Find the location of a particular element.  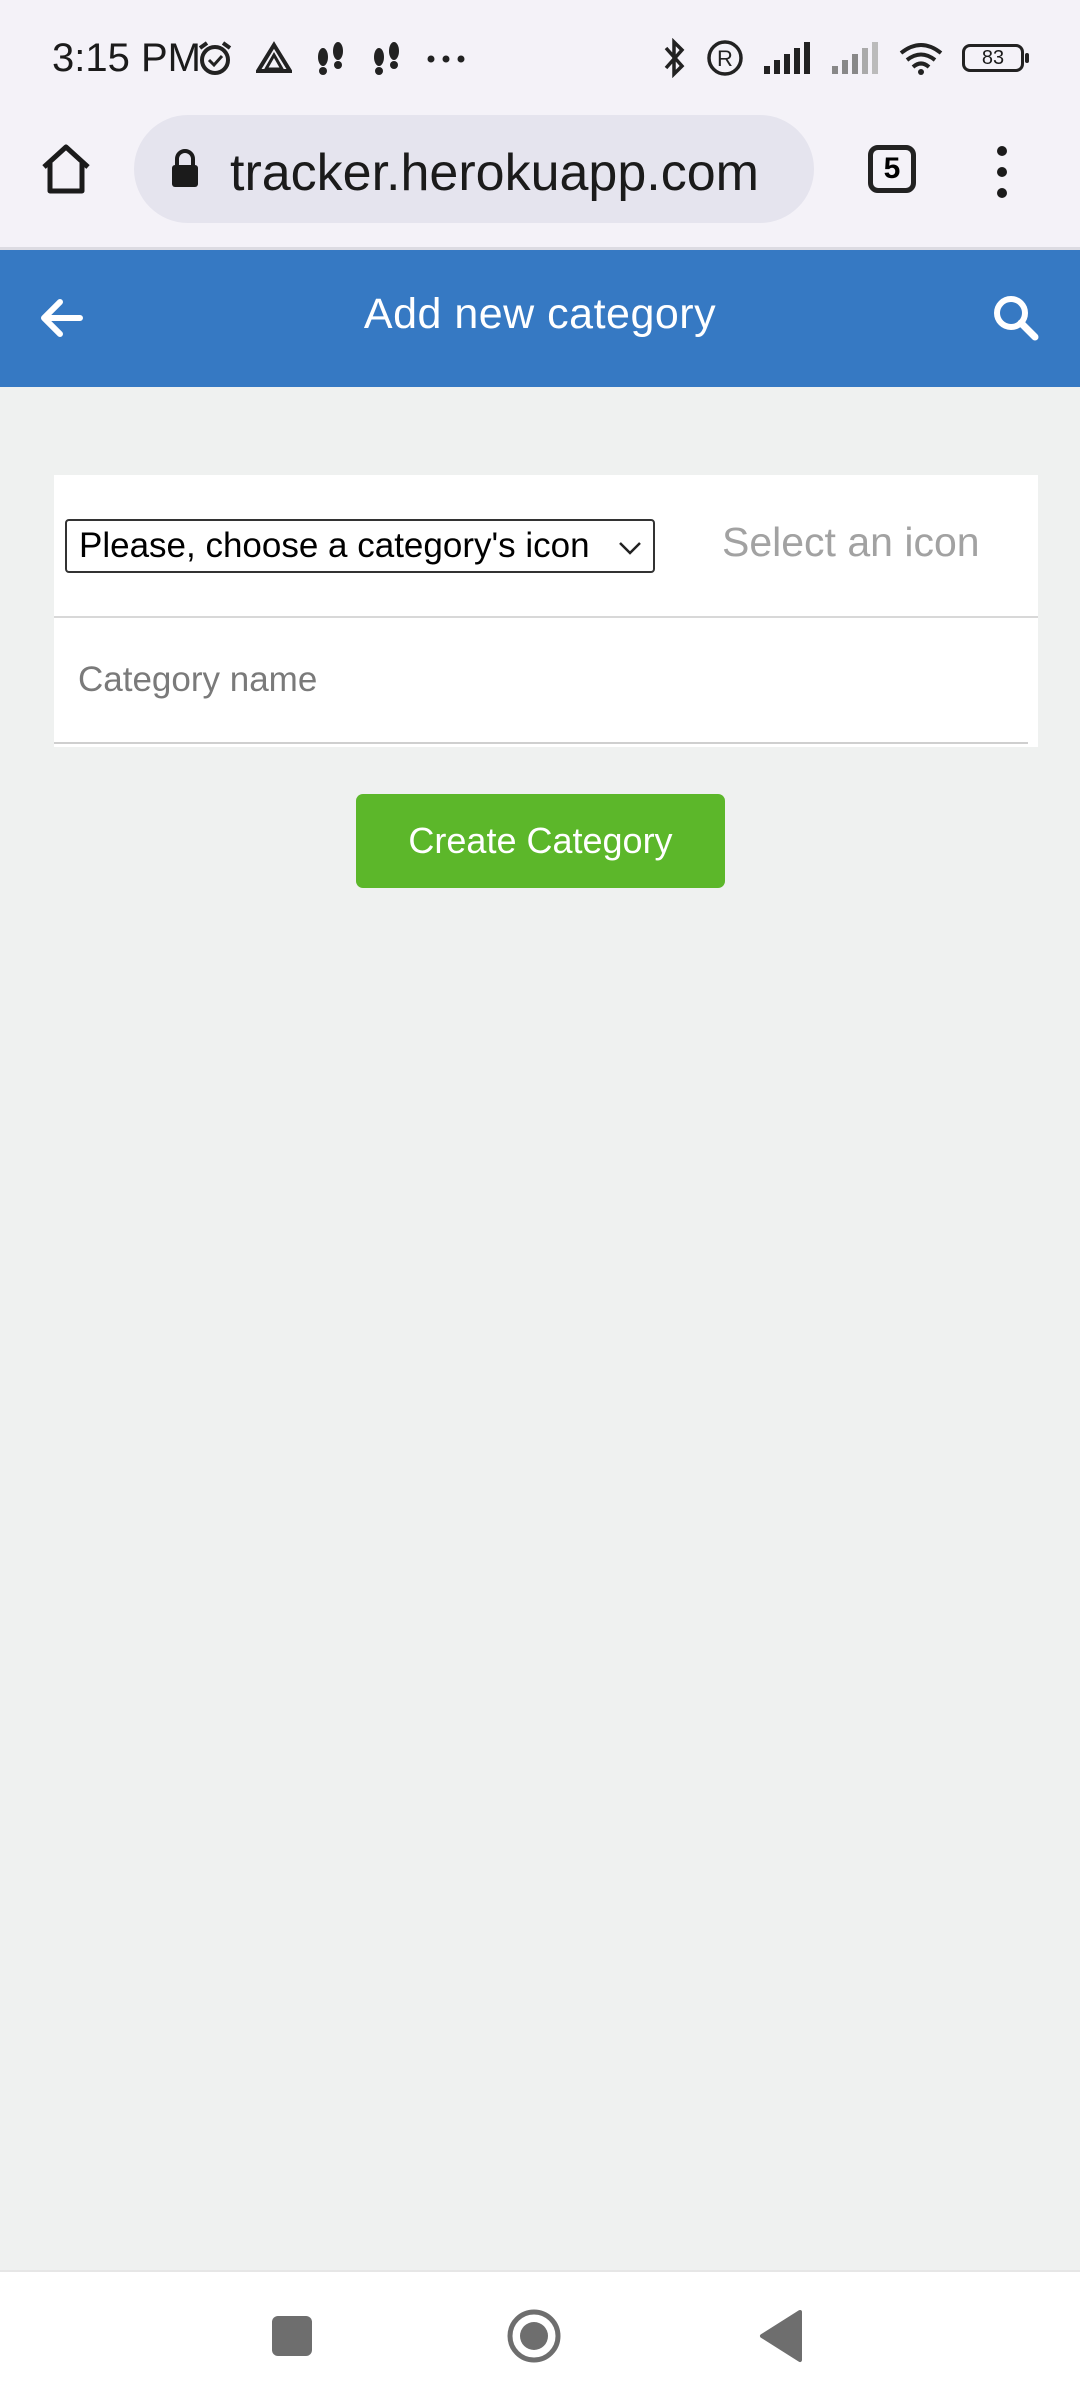

home-icon is located at coordinates (66, 169).